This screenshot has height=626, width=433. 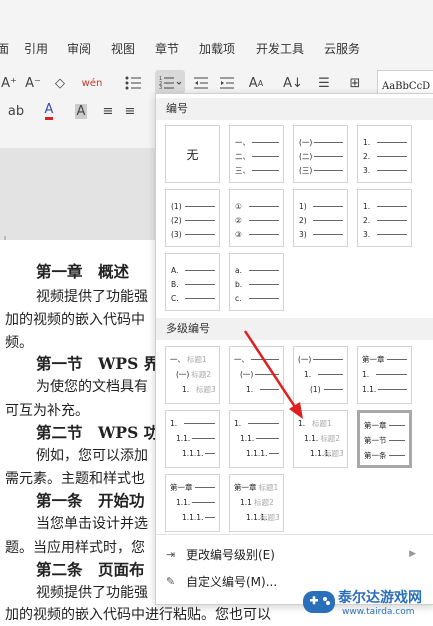 I want to click on sort-icon: A↓, so click(x=293, y=83).